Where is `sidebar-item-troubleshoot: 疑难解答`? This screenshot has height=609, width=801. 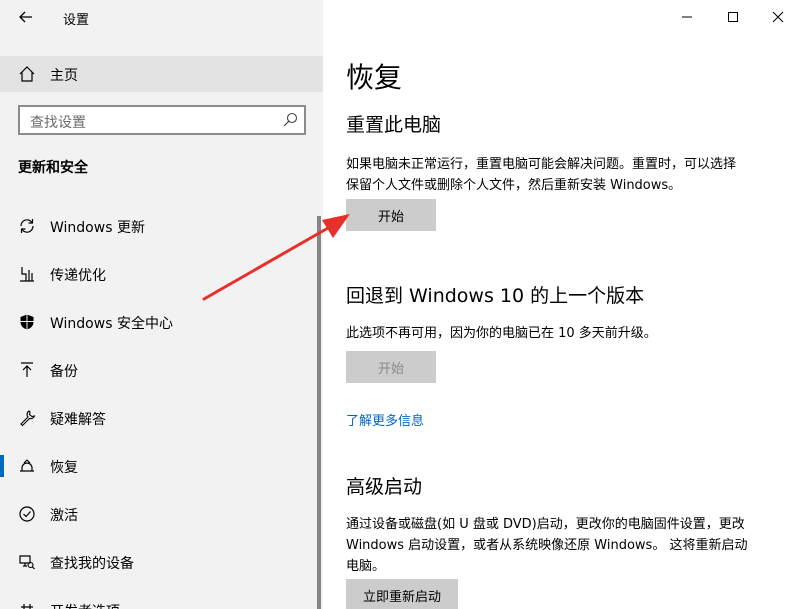
sidebar-item-troubleshoot: 疑难解答 is located at coordinates (161, 418).